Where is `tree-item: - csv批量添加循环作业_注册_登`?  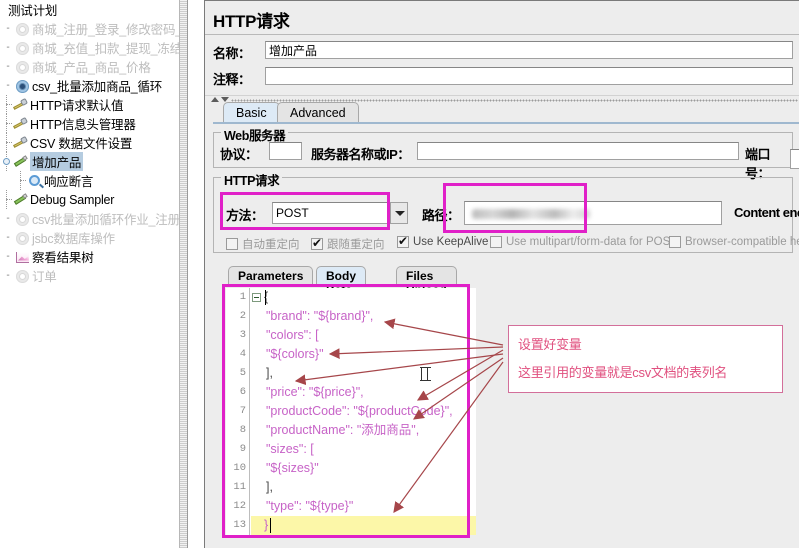
tree-item: - csv批量添加循环作业_注册_登 is located at coordinates (93, 218).